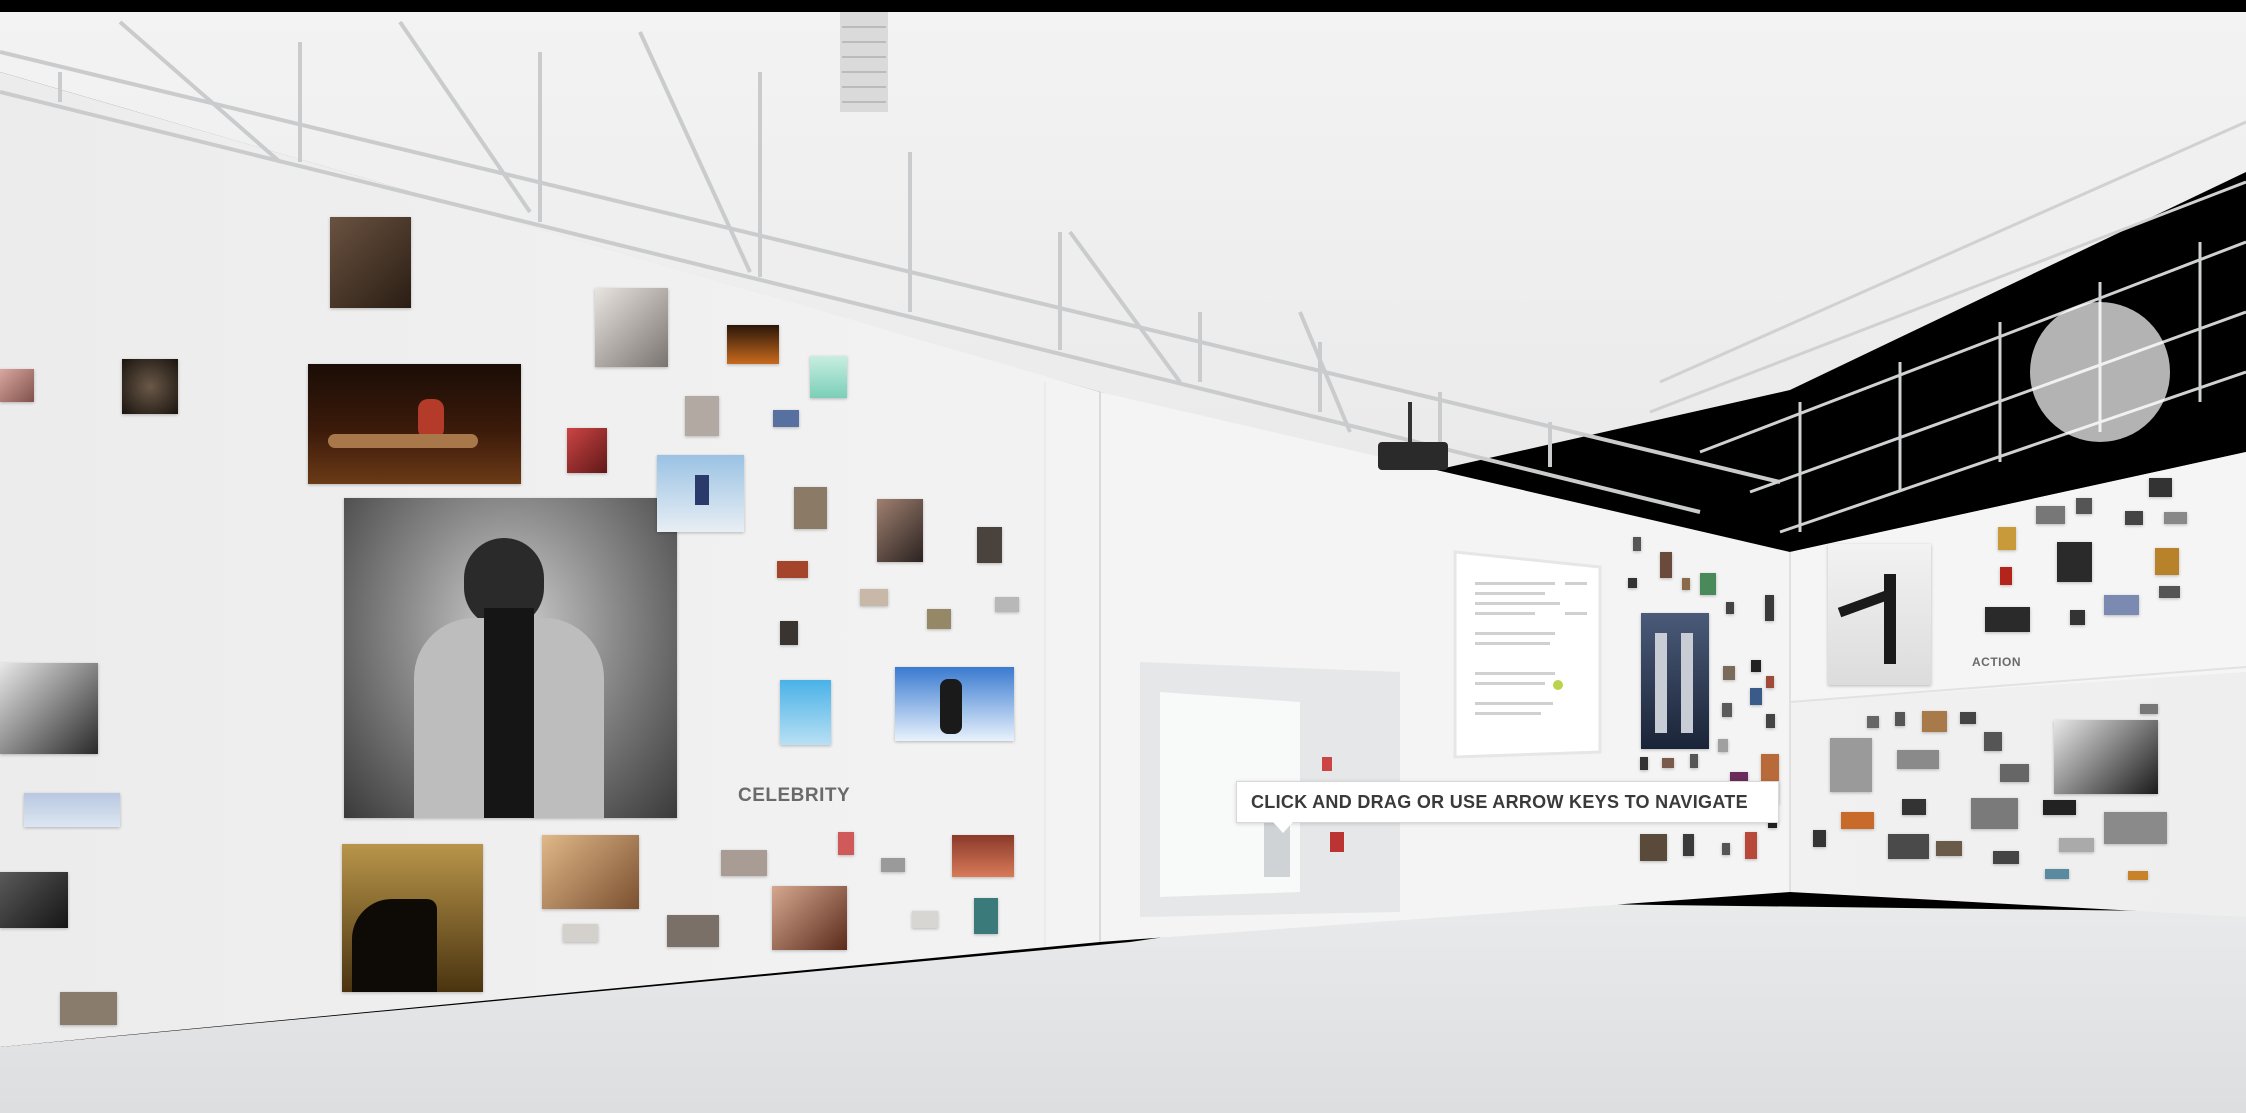  Describe the element at coordinates (17, 385) in the screenshot. I see `photo-red-edge` at that location.